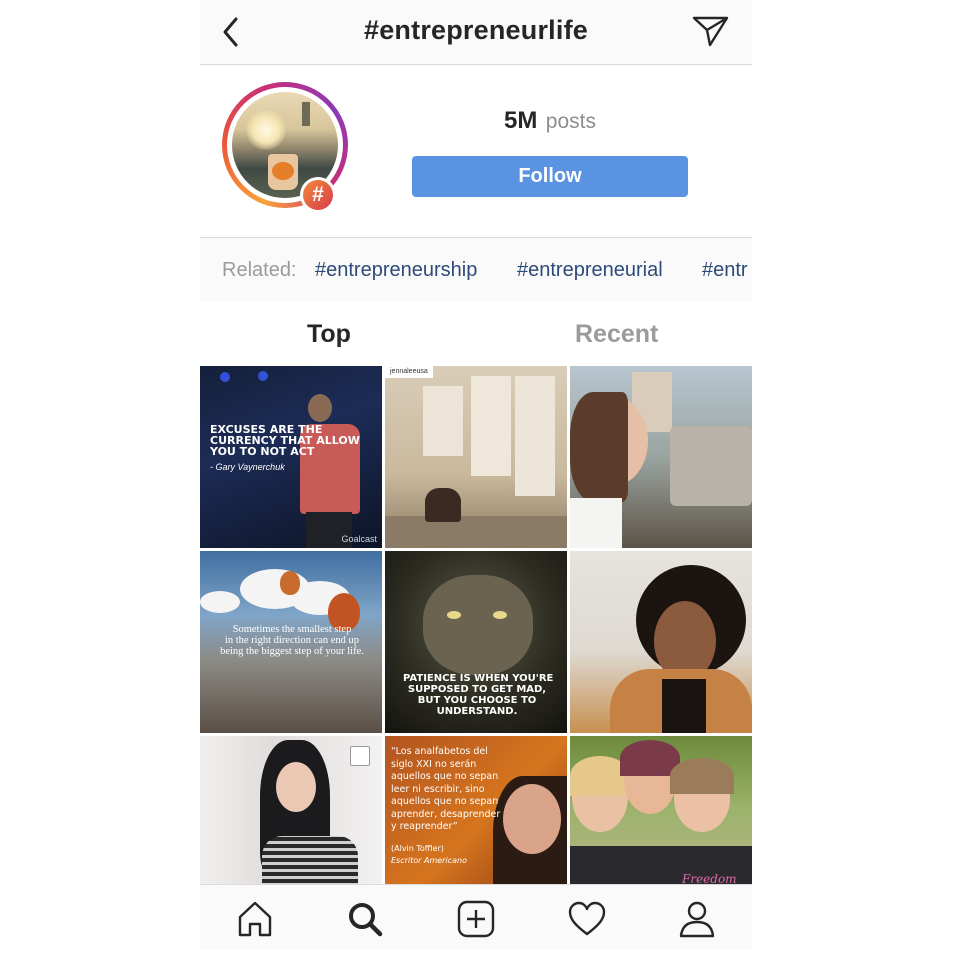 Image resolution: width=970 pixels, height=956 pixels. What do you see at coordinates (521, 120) in the screenshot?
I see `post-count-value: 5M` at bounding box center [521, 120].